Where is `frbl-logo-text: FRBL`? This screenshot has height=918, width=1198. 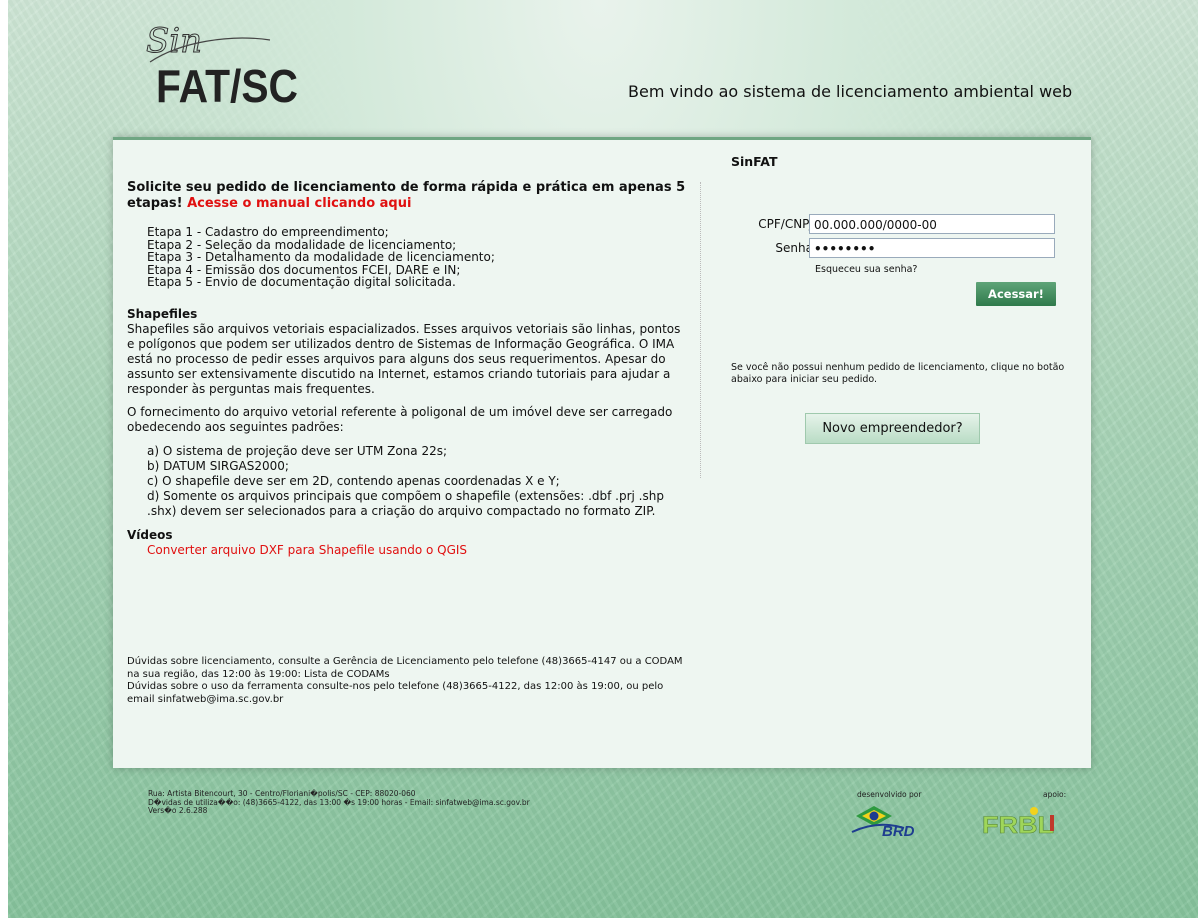 frbl-logo-text: FRBL is located at coordinates (1018, 824).